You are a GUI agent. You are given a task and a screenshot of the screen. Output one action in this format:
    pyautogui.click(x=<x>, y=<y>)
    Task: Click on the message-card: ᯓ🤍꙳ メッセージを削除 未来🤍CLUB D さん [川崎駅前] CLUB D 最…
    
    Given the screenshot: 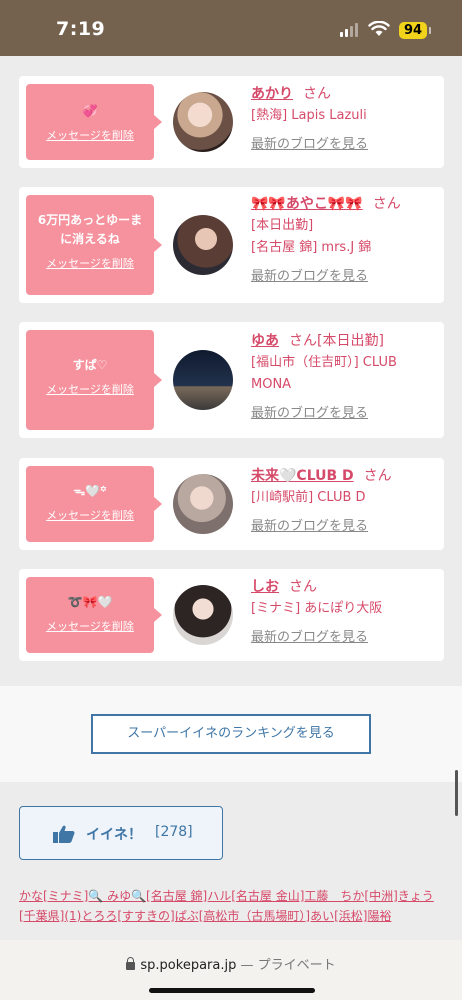 What is the action you would take?
    pyautogui.click(x=231, y=504)
    